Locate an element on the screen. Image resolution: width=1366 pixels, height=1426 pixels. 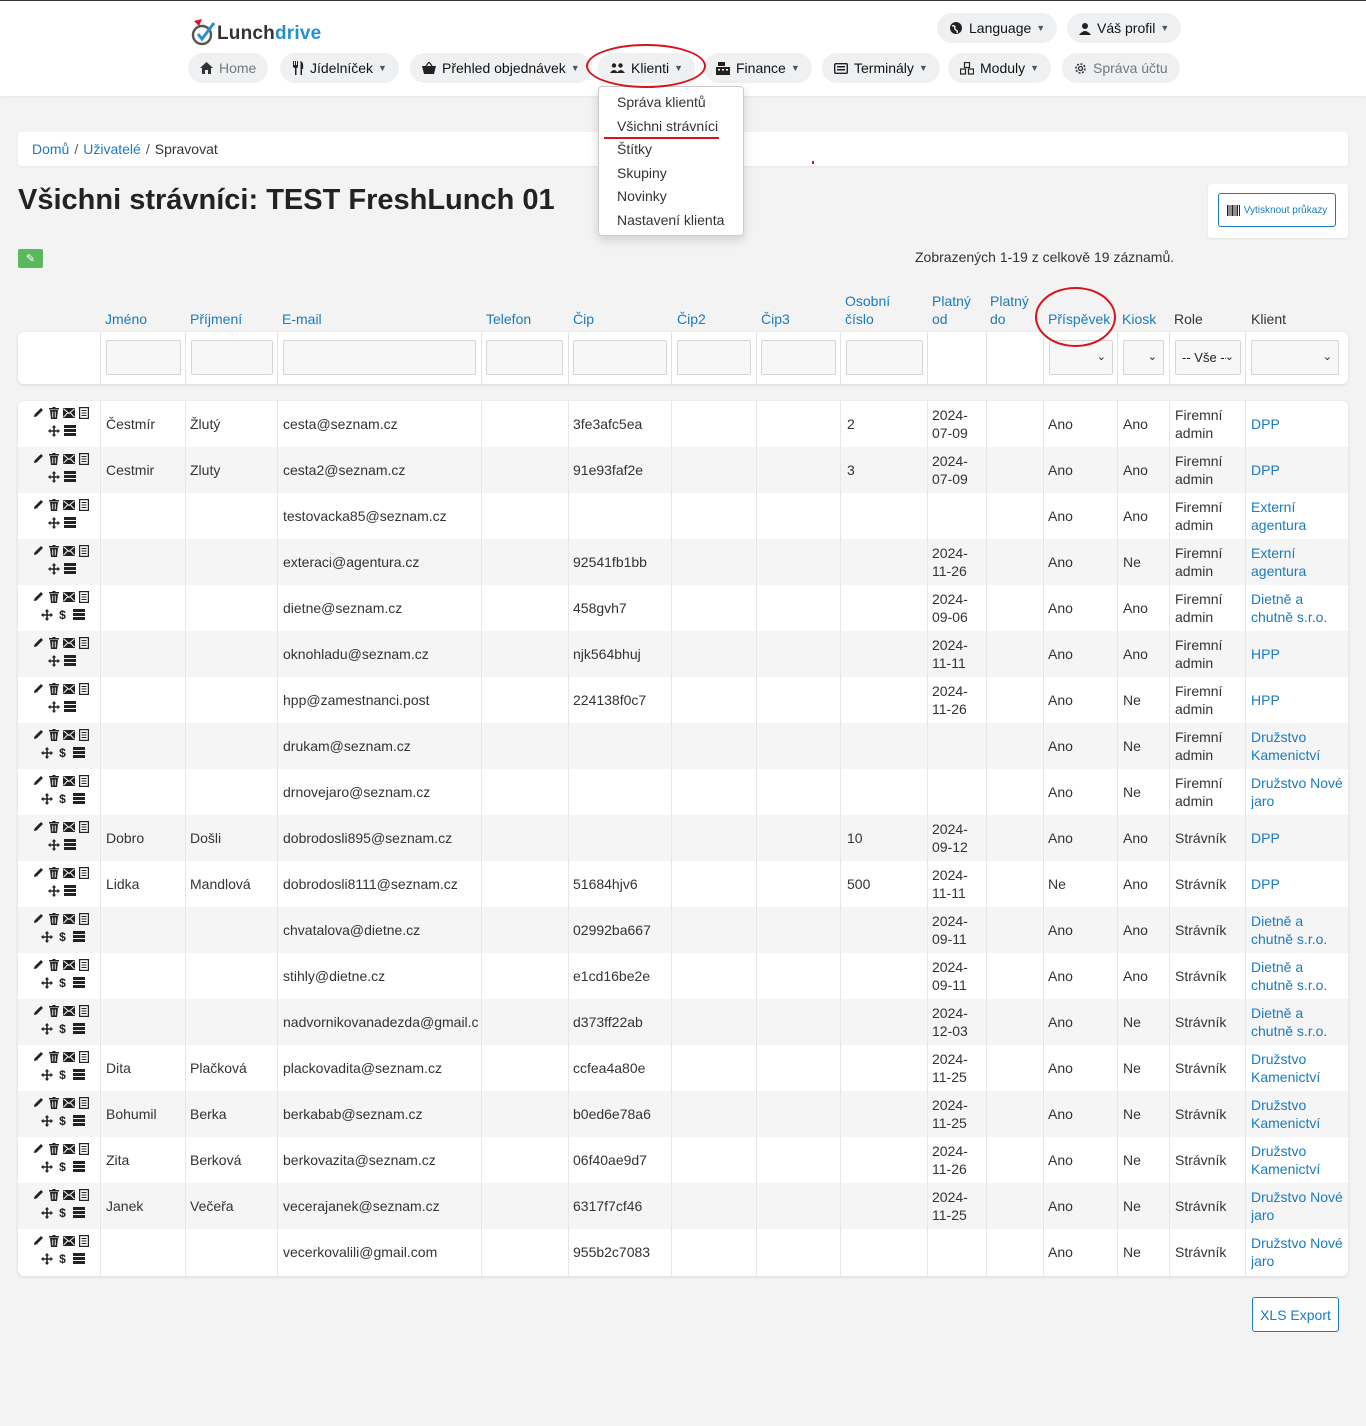
breadcrumb-home: Domů is located at coordinates (50, 149).